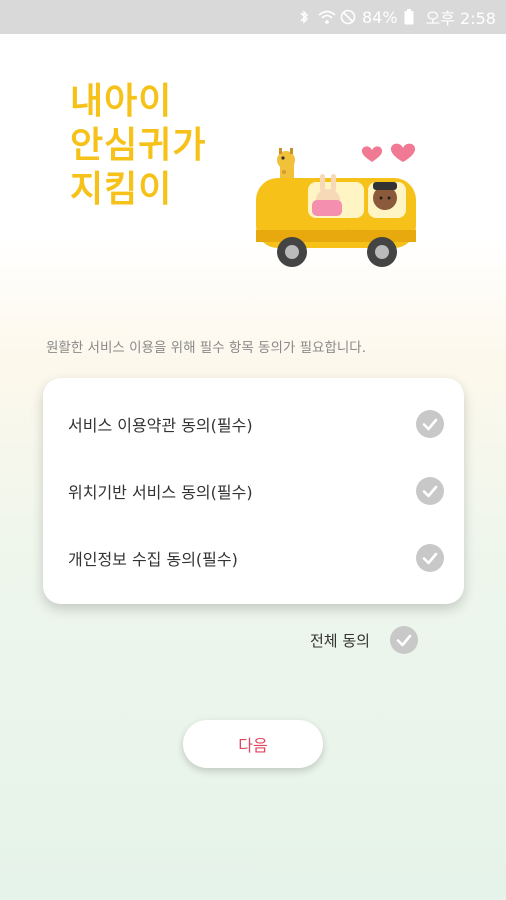 The image size is (506, 900). I want to click on battery-percent: 84%, so click(379, 17).